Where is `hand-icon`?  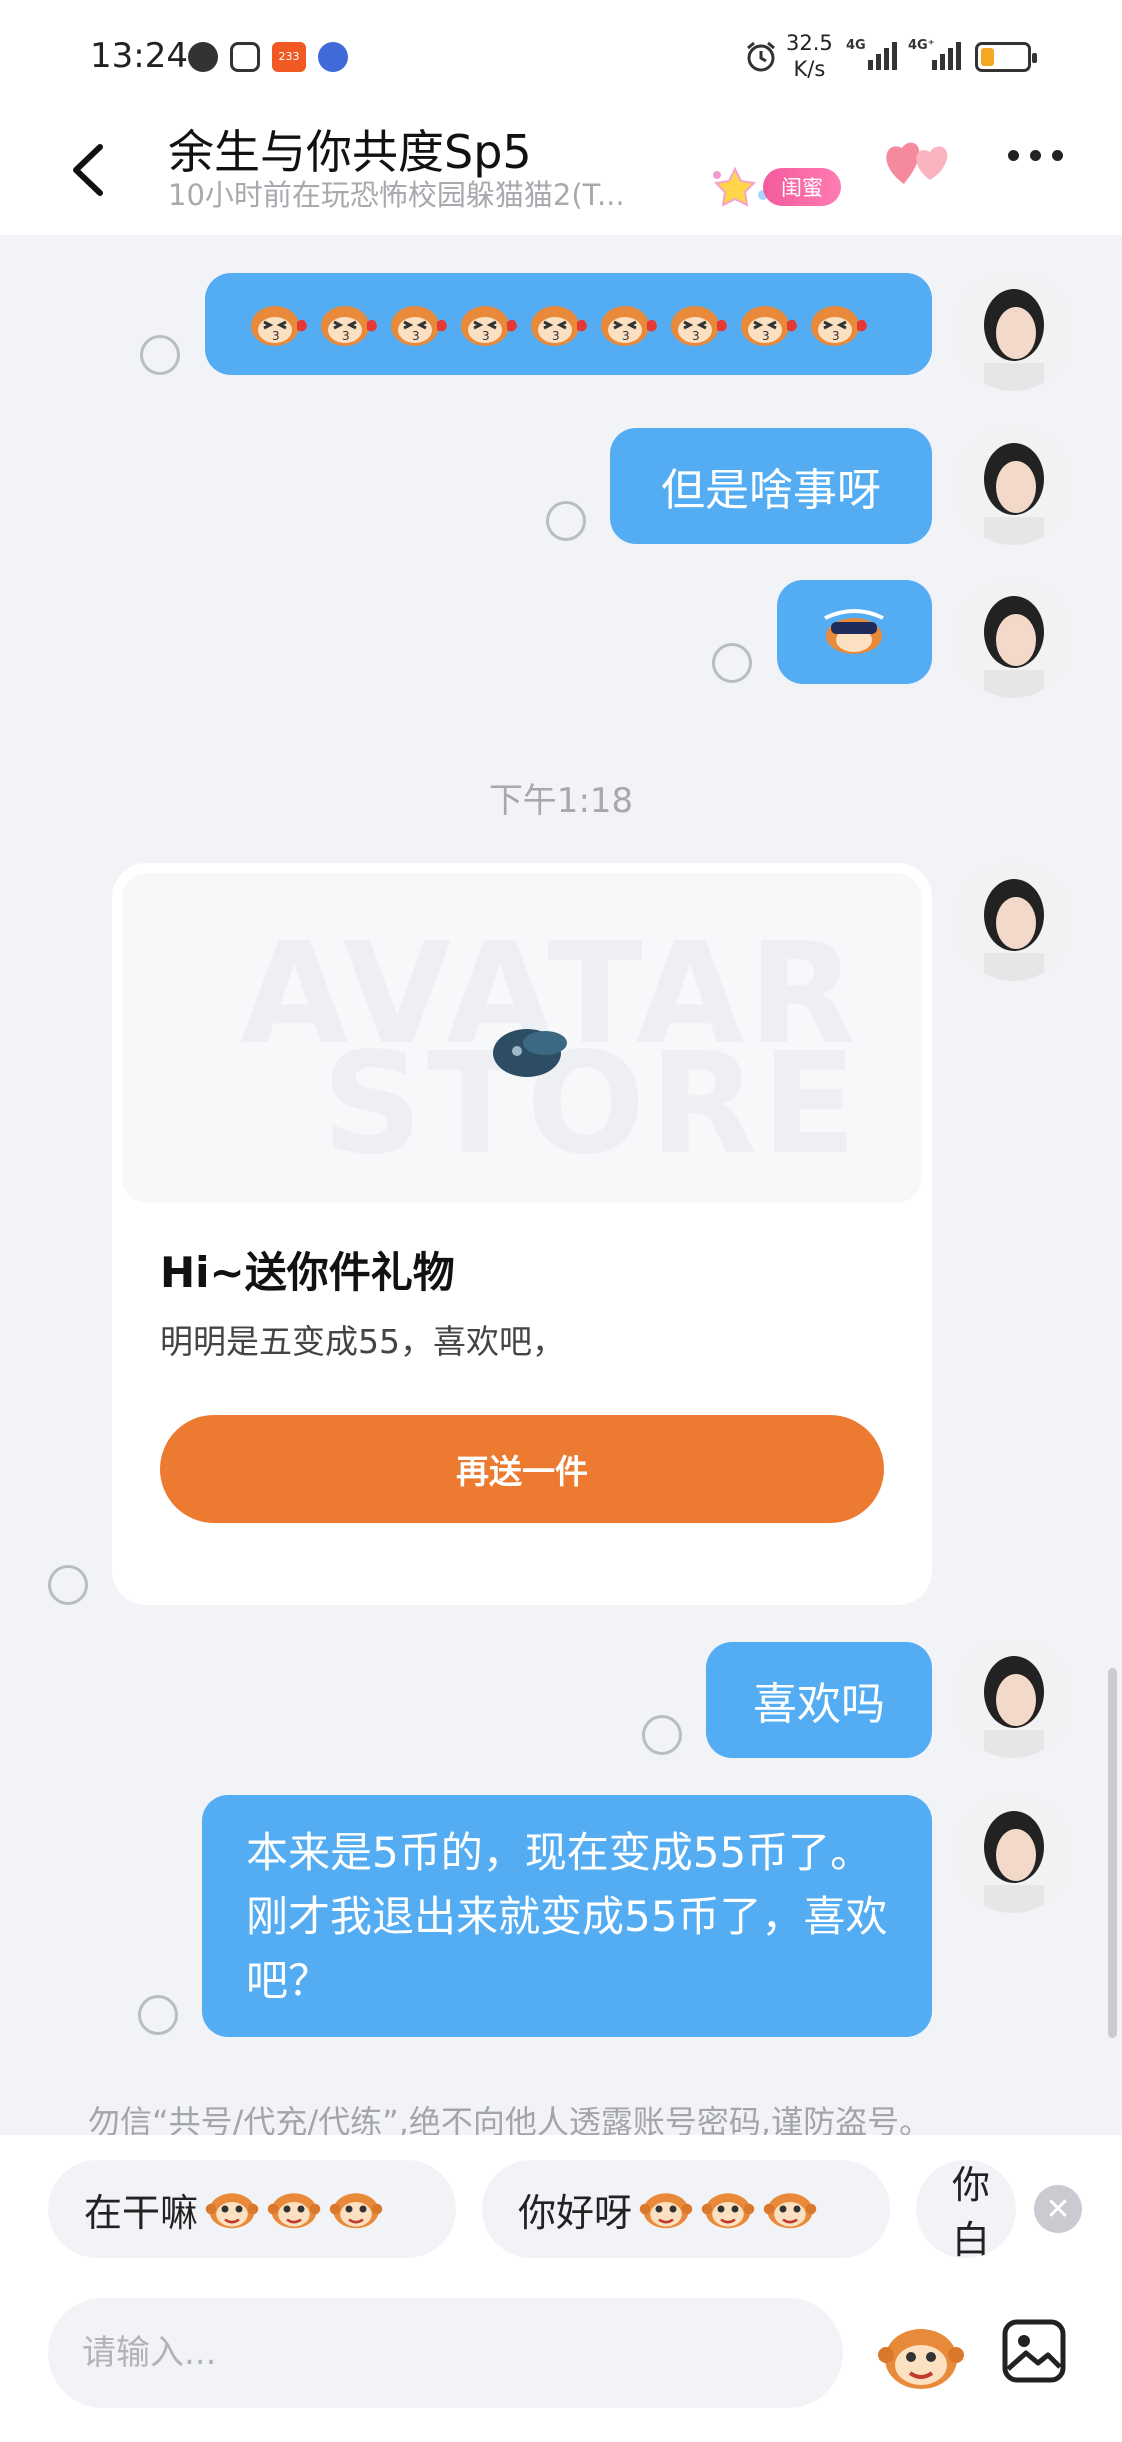
hand-icon is located at coordinates (245, 57).